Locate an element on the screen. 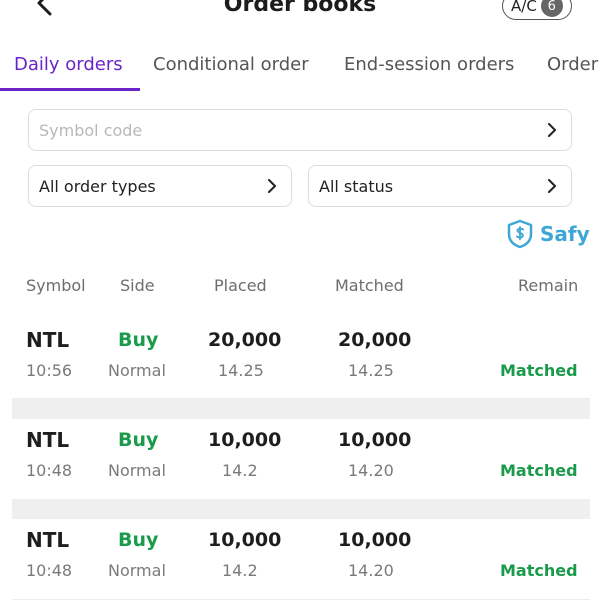  placed-quantity: 20,000 is located at coordinates (245, 340).